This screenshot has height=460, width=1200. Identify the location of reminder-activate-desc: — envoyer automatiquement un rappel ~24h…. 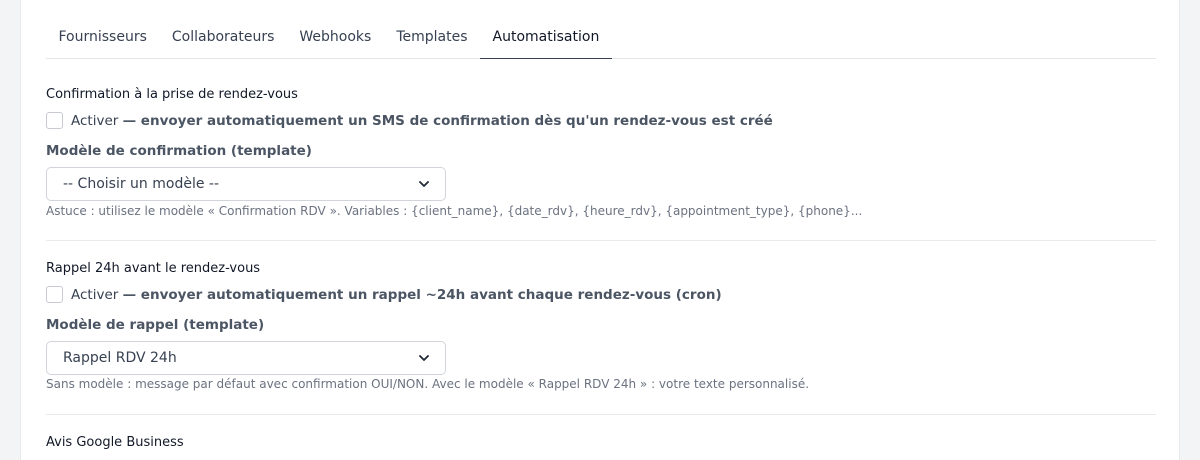
(422, 294).